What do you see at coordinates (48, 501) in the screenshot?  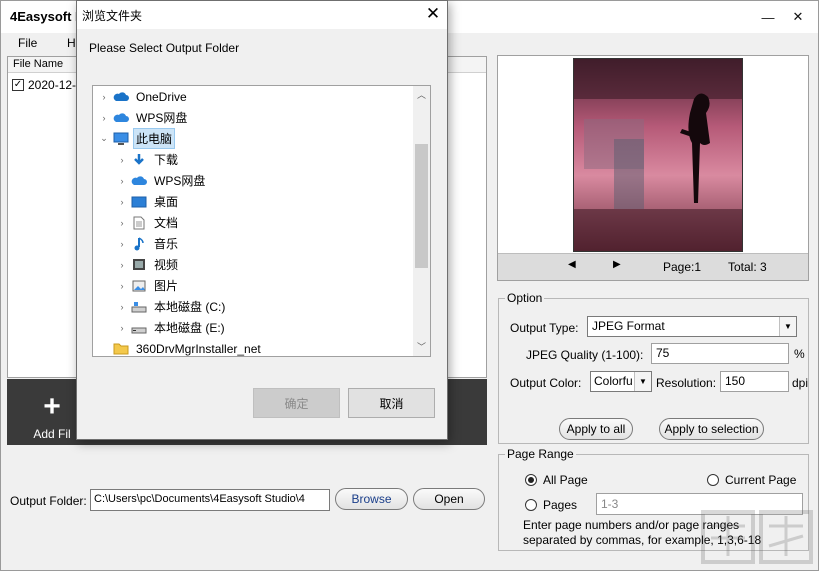 I see `output-folder-label: Output Folder:` at bounding box center [48, 501].